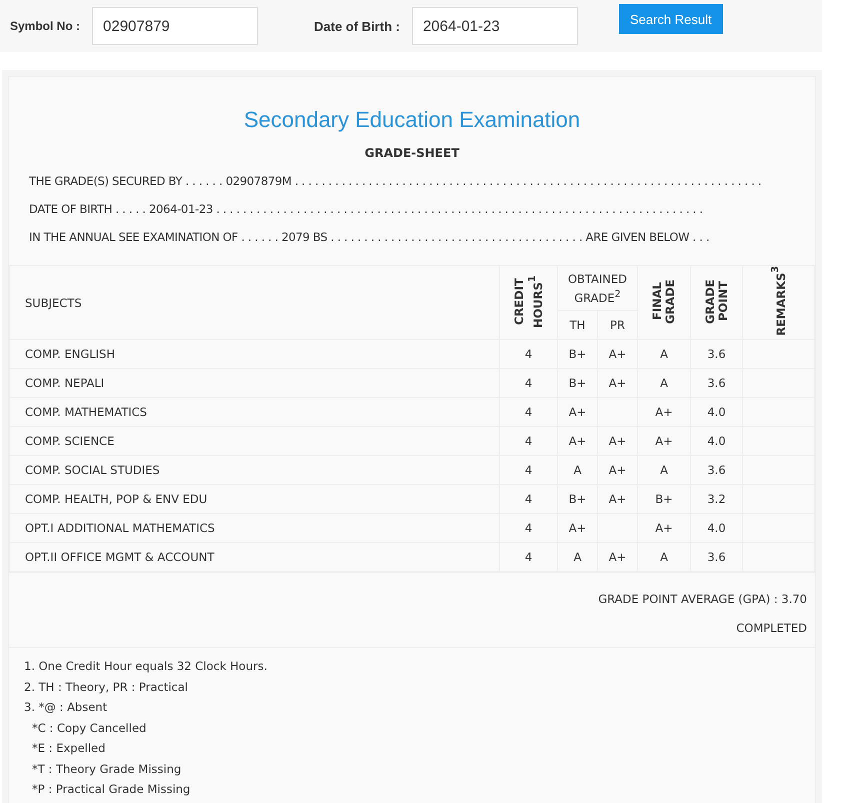 The height and width of the screenshot is (803, 851). I want to click on sheet-title: Secondary Education Examination, so click(412, 120).